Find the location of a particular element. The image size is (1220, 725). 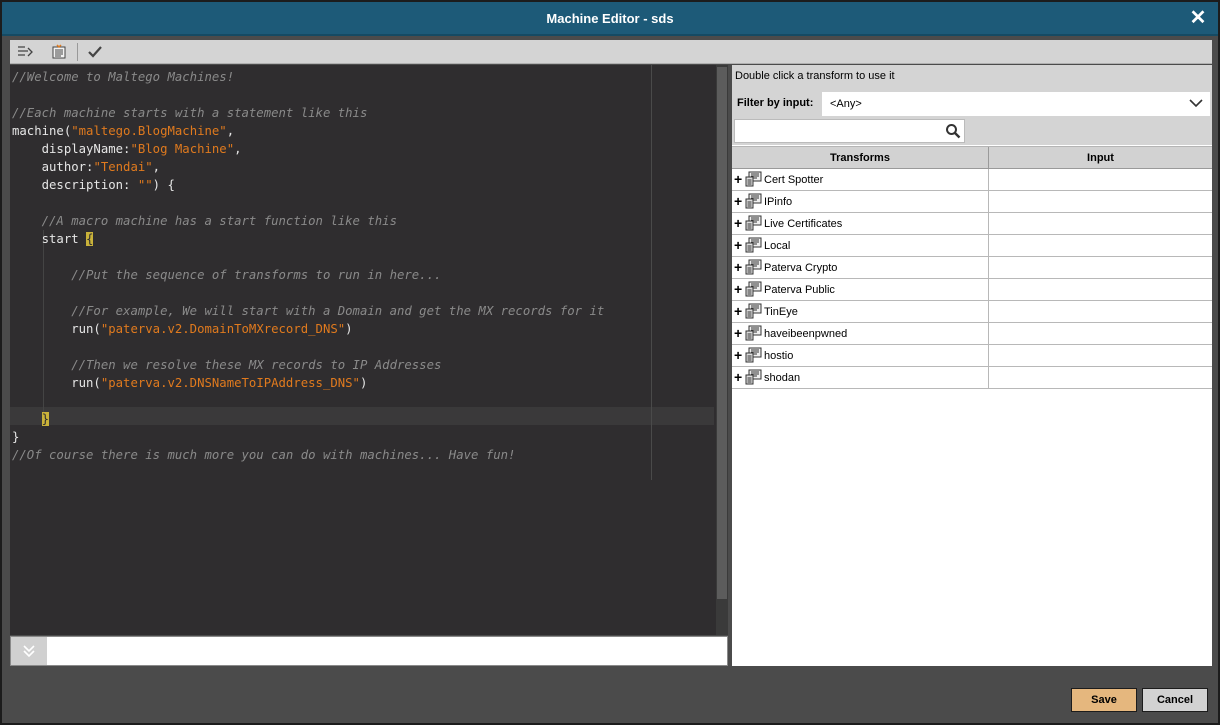

transform-name: TinEye is located at coordinates (781, 312).